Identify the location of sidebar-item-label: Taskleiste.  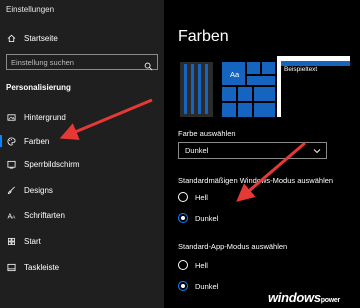
(42, 267).